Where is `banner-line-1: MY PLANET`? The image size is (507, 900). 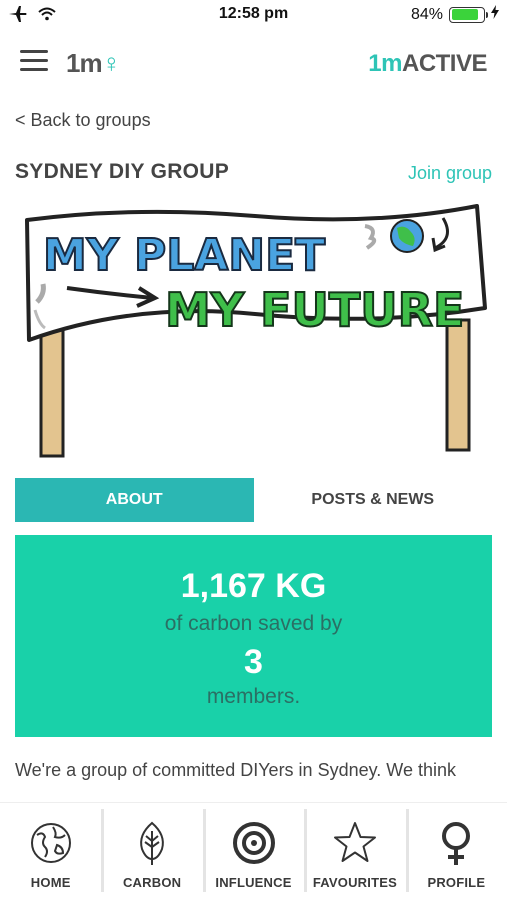
banner-line-1: MY PLANET is located at coordinates (184, 255).